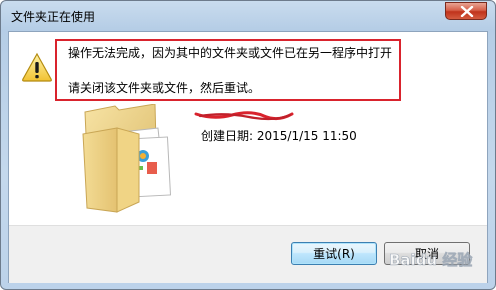 The image size is (496, 290). Describe the element at coordinates (279, 136) in the screenshot. I see `creation-date: 创建日期: 2015/1/15 11:50` at that location.